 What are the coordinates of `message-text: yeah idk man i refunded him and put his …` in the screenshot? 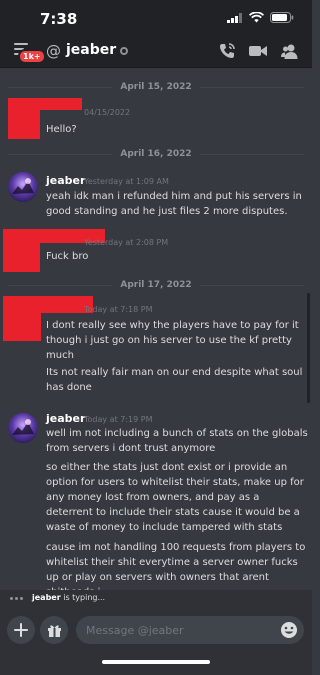 It's located at (174, 204).